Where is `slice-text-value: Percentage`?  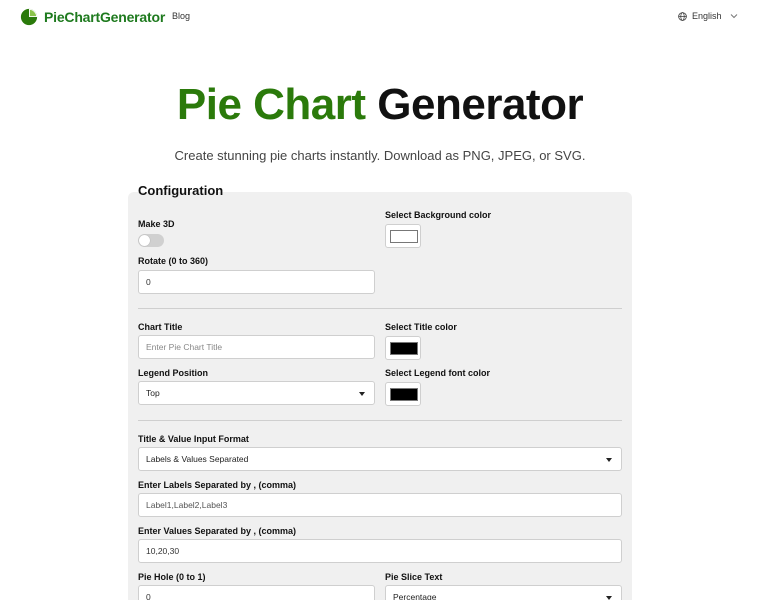 slice-text-value: Percentage is located at coordinates (415, 596).